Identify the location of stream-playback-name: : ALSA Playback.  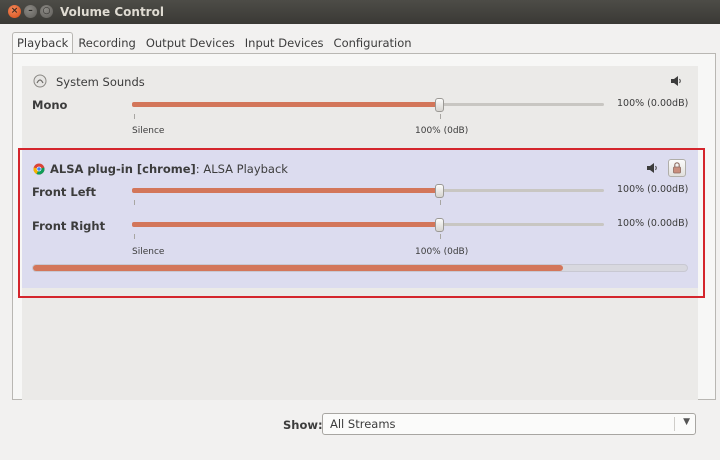
(241, 169).